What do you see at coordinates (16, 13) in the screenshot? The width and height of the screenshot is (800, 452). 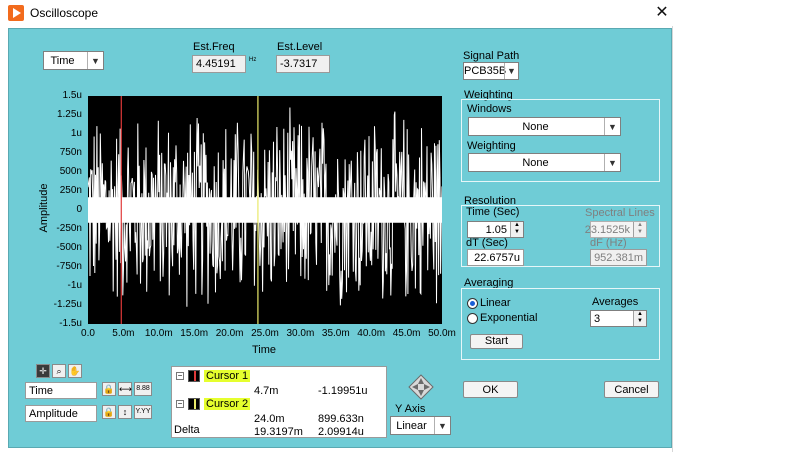 I see `app-icon` at bounding box center [16, 13].